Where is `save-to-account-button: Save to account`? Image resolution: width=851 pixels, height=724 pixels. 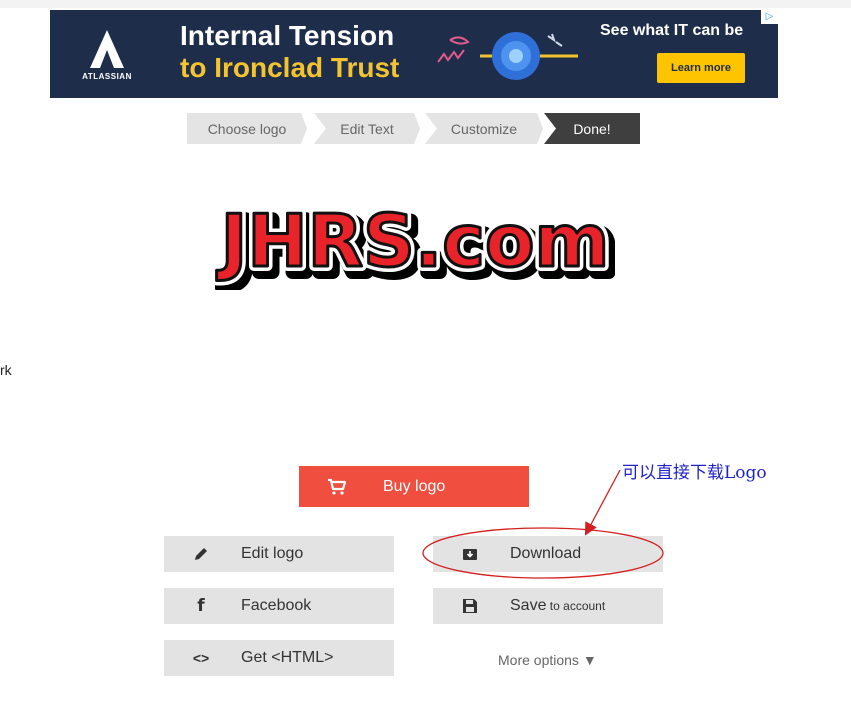 save-to-account-button: Save to account is located at coordinates (548, 606).